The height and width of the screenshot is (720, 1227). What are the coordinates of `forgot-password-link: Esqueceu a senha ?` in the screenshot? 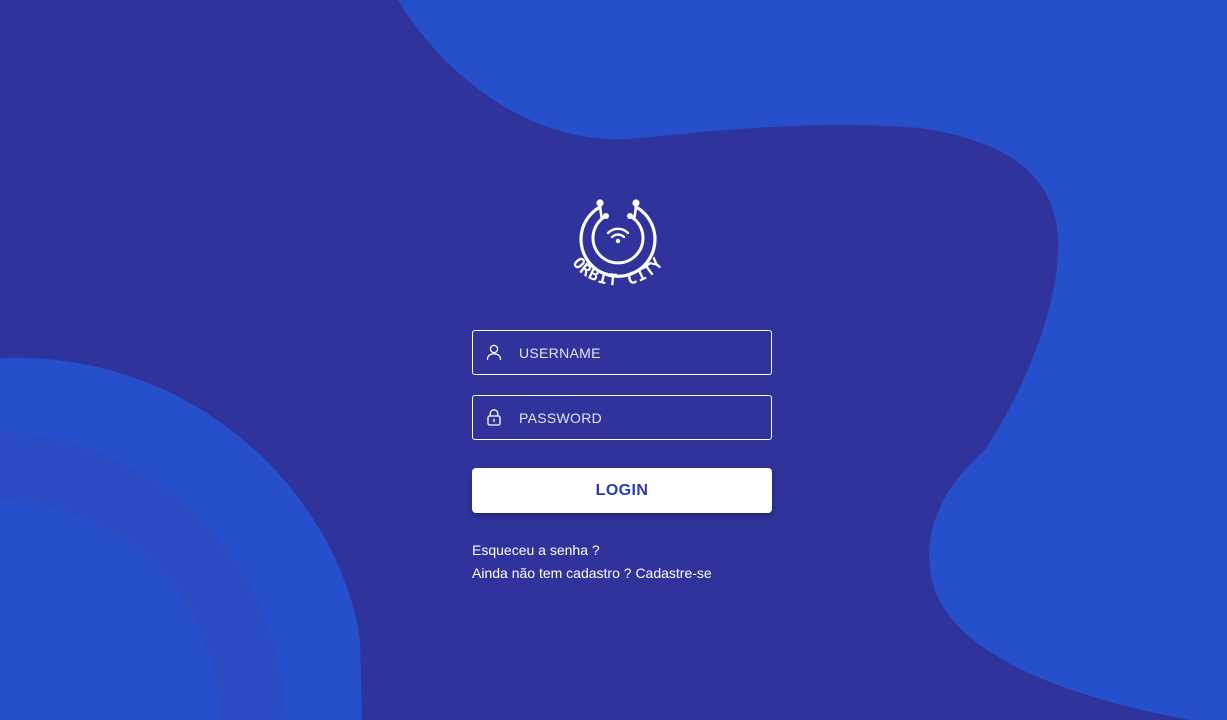 It's located at (536, 550).